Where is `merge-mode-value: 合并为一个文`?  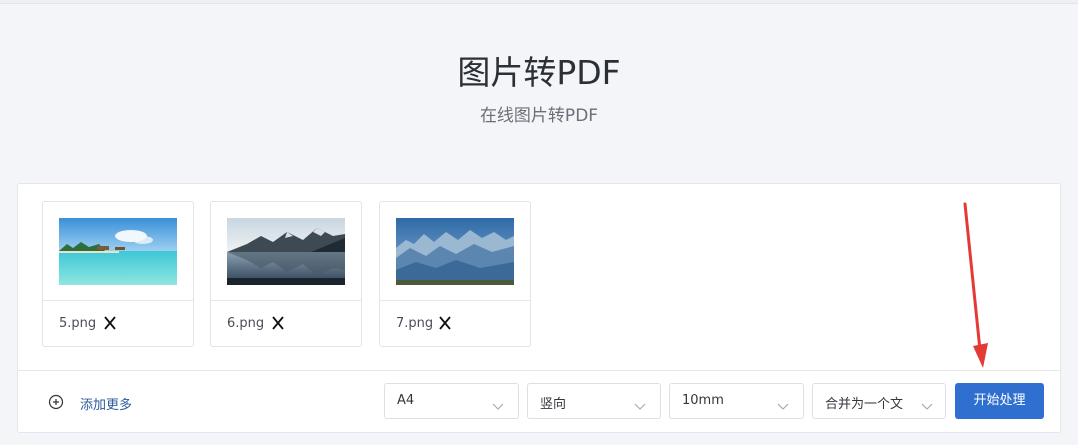
merge-mode-value: 合并为一个文 is located at coordinates (864, 404).